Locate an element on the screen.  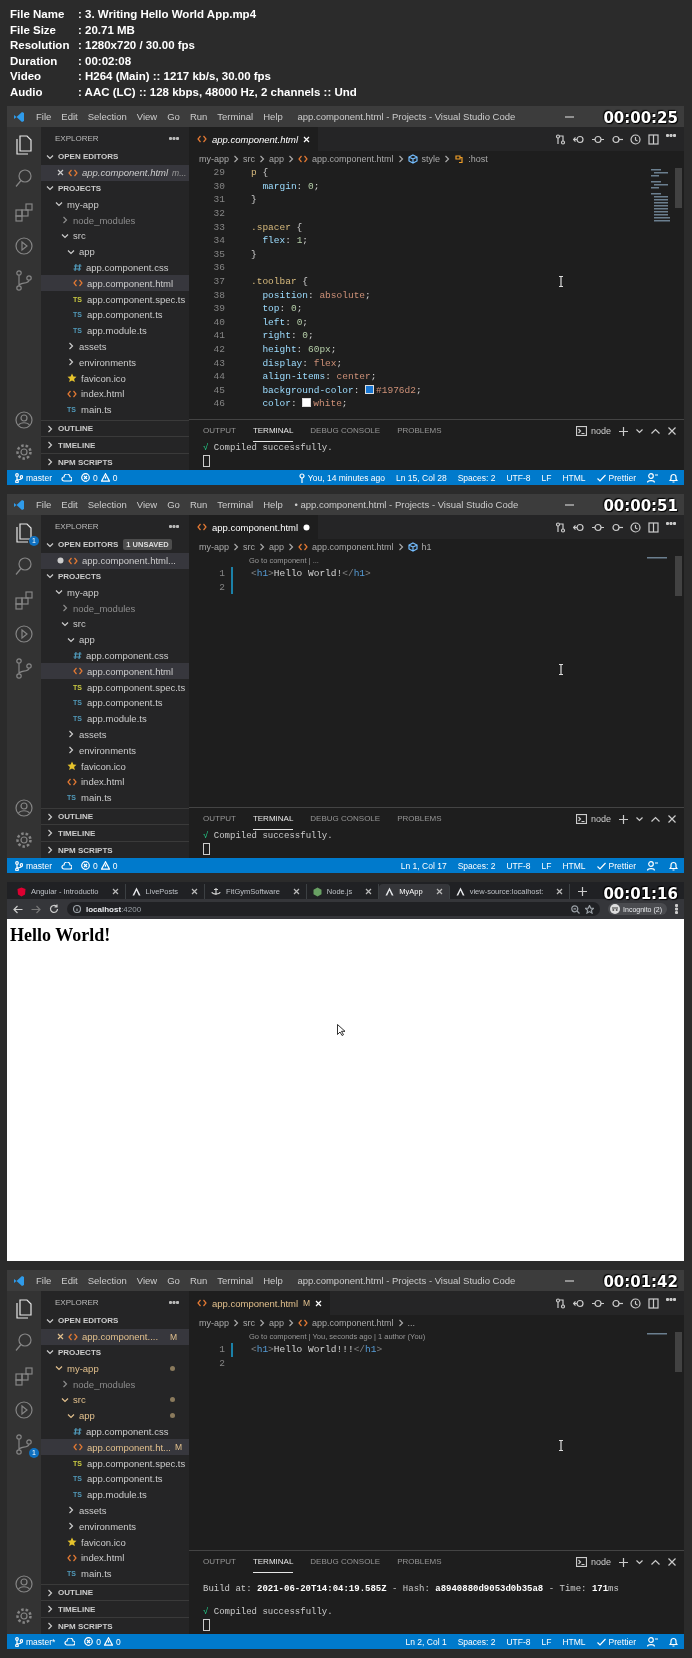
scrollbar is located at coordinates (678, 1352).